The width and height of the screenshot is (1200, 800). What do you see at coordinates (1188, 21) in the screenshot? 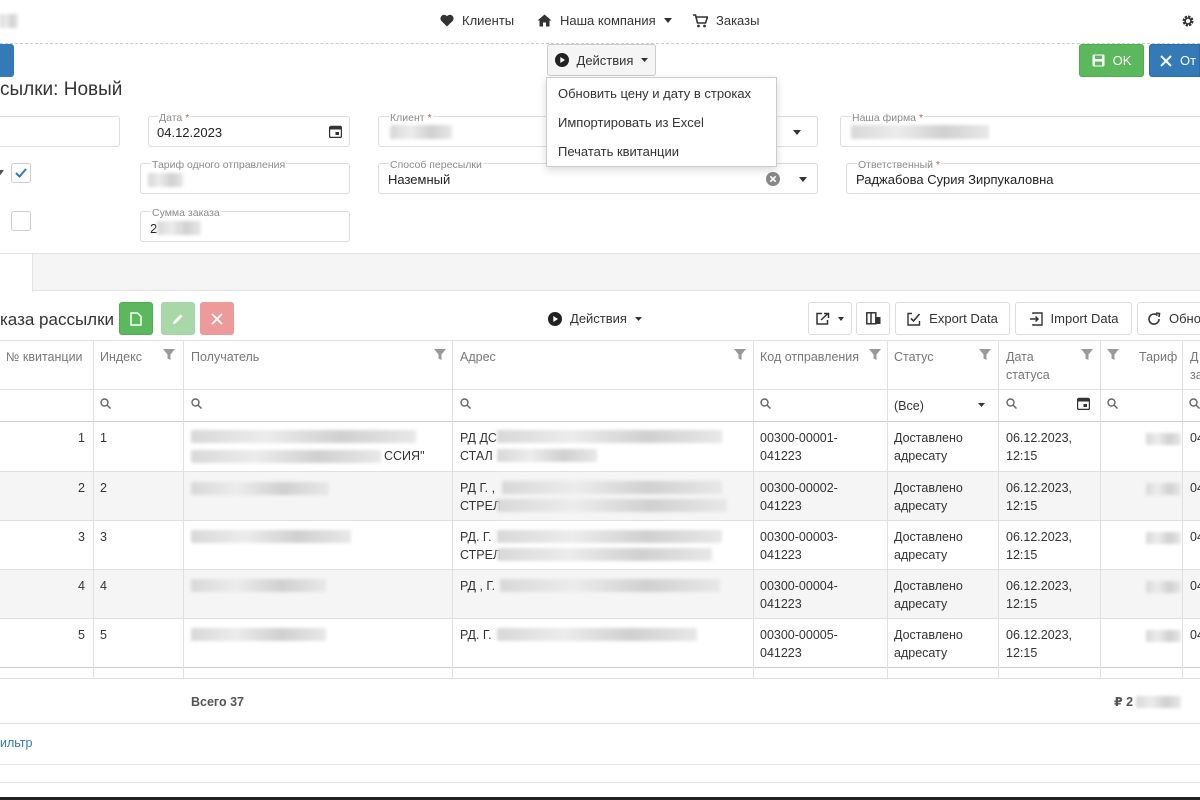
I see `gear-icon` at bounding box center [1188, 21].